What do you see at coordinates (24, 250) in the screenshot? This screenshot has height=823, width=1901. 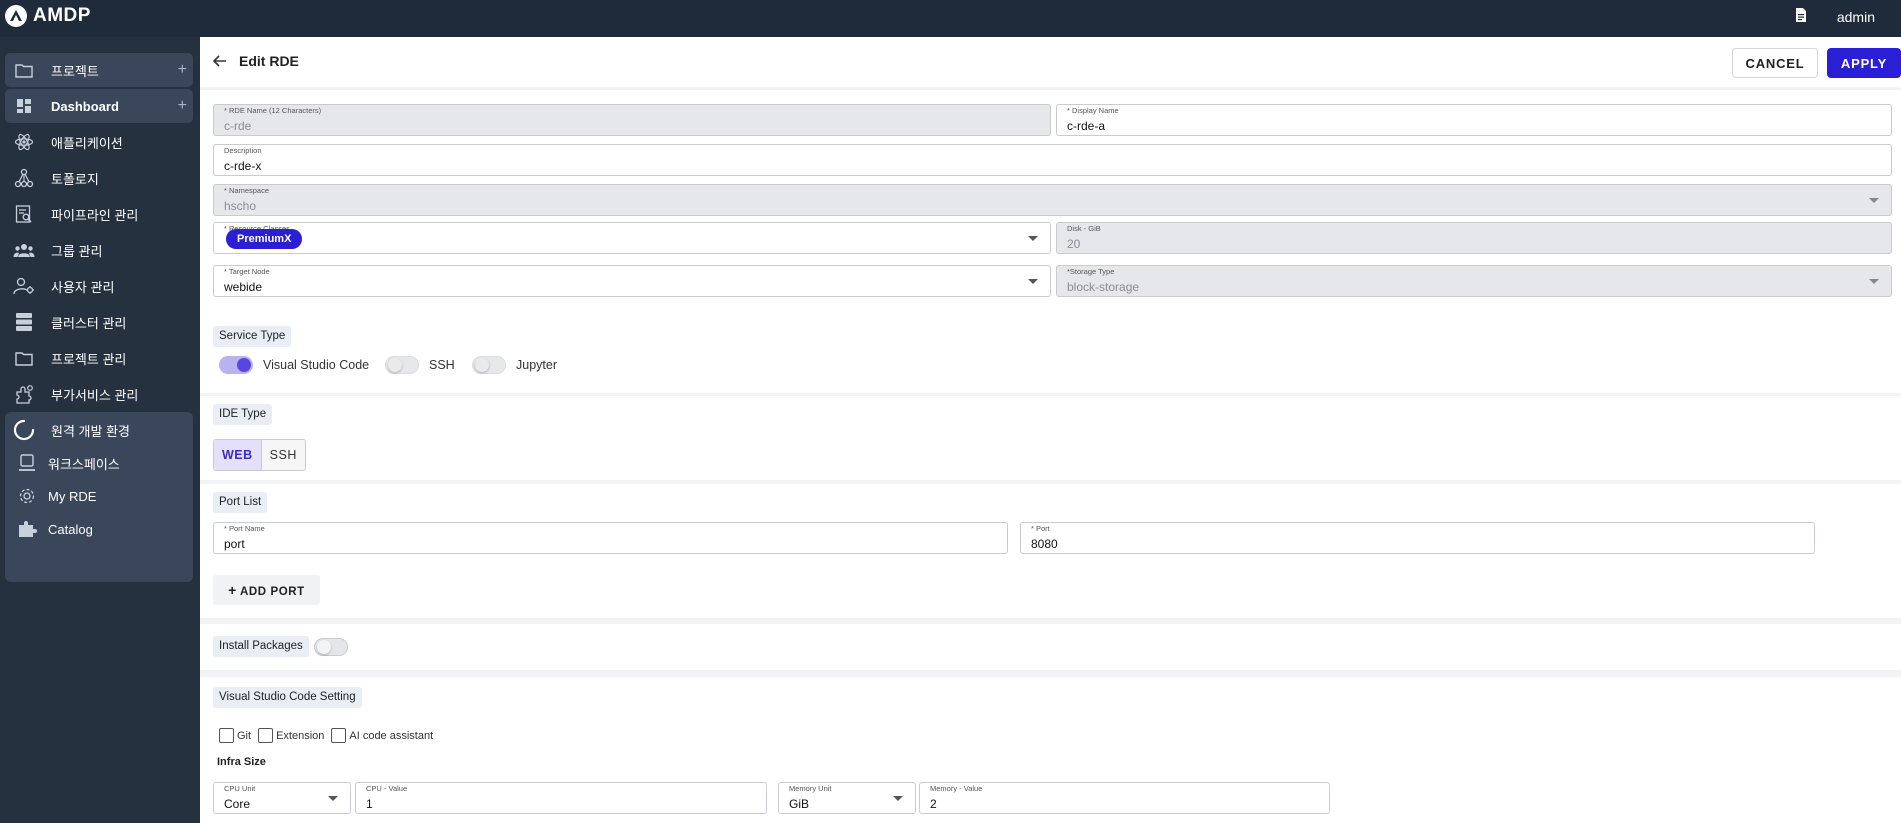 I see `group-icon` at bounding box center [24, 250].